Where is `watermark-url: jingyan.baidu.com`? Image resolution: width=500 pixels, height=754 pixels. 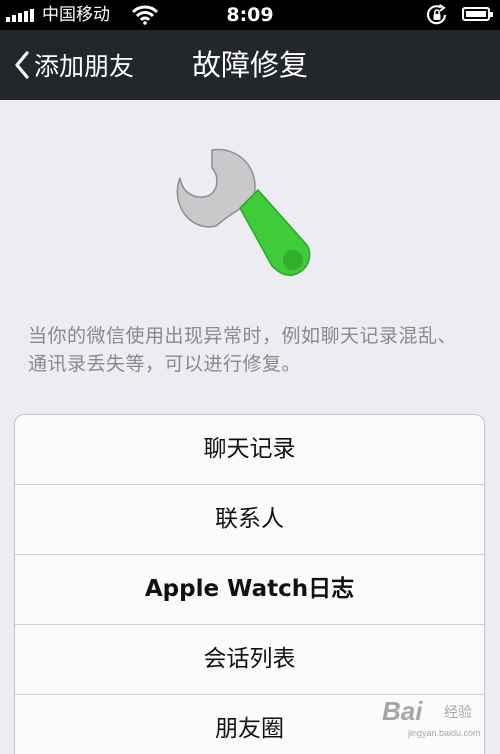 watermark-url: jingyan.baidu.com is located at coordinates (444, 733).